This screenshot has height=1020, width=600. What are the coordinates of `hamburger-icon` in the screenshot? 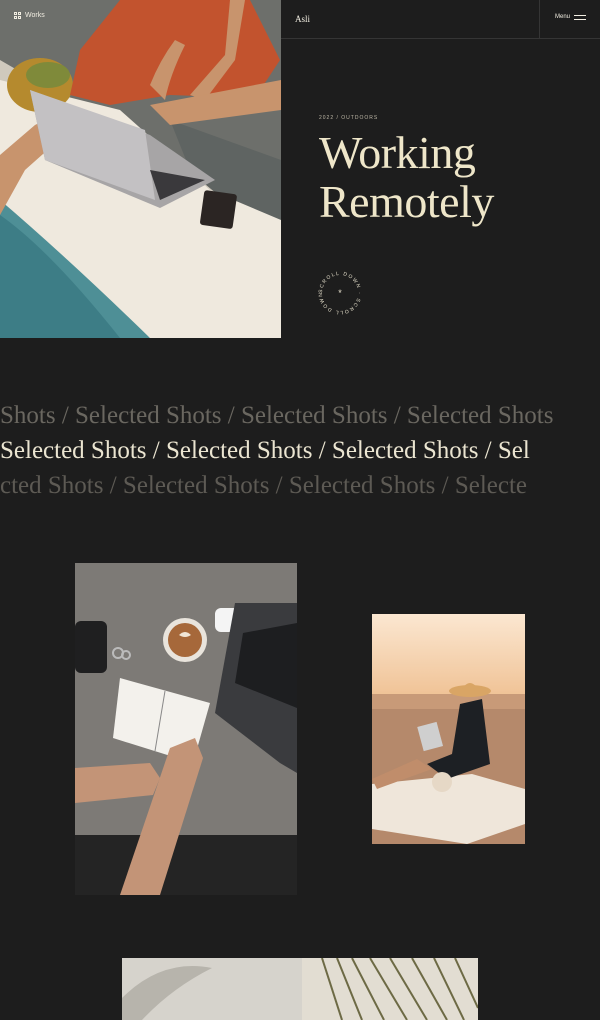 It's located at (580, 17).